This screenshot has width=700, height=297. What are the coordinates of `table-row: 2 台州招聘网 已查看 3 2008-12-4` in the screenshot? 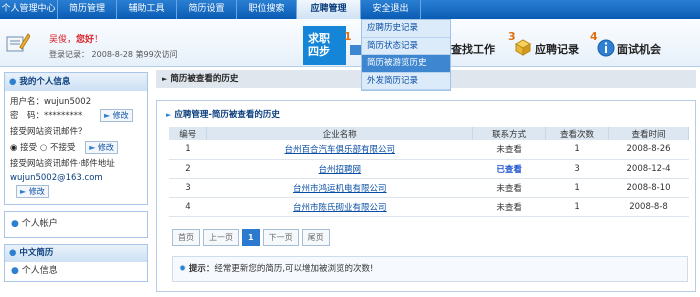 It's located at (429, 169).